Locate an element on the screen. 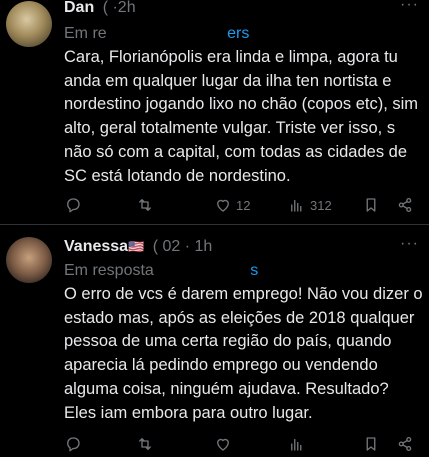 The height and width of the screenshot is (457, 429). reply-prefix: Em re is located at coordinates (85, 33).